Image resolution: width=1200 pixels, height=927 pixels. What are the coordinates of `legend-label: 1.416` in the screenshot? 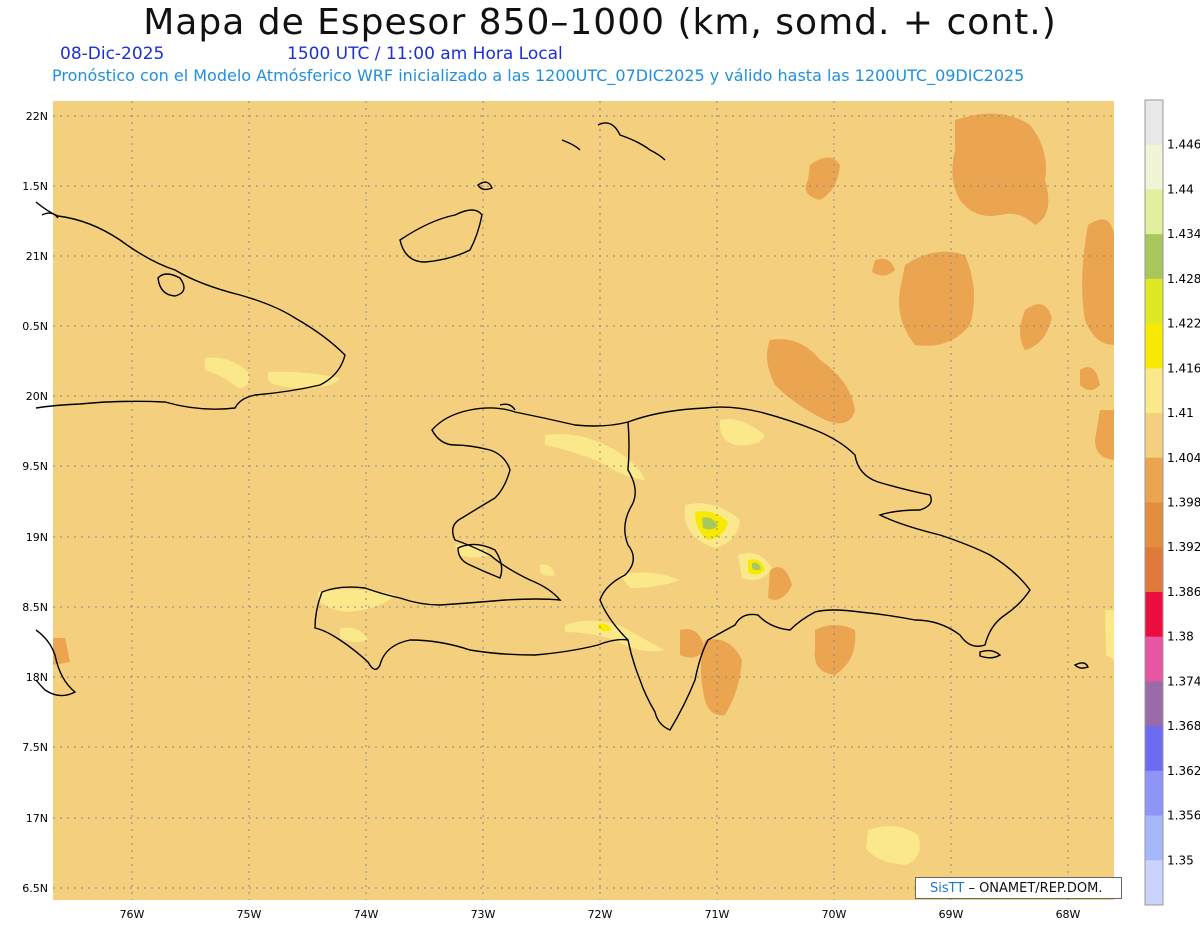 It's located at (1183, 368).